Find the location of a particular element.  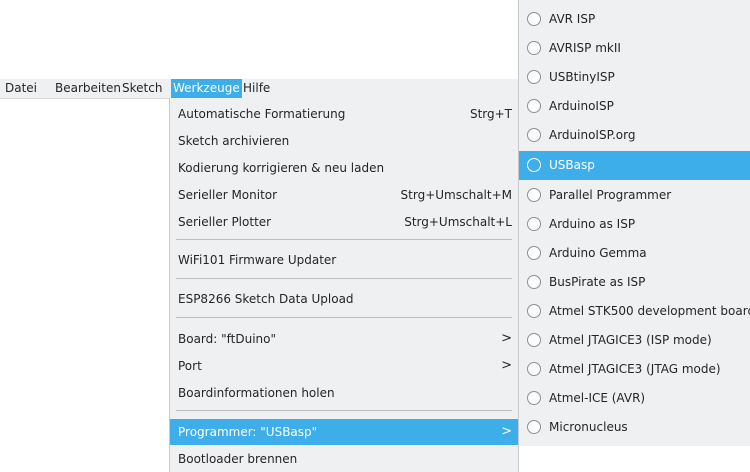

programmer-option-arduinoisp-org: ArduinoISP.org is located at coordinates (634, 135).